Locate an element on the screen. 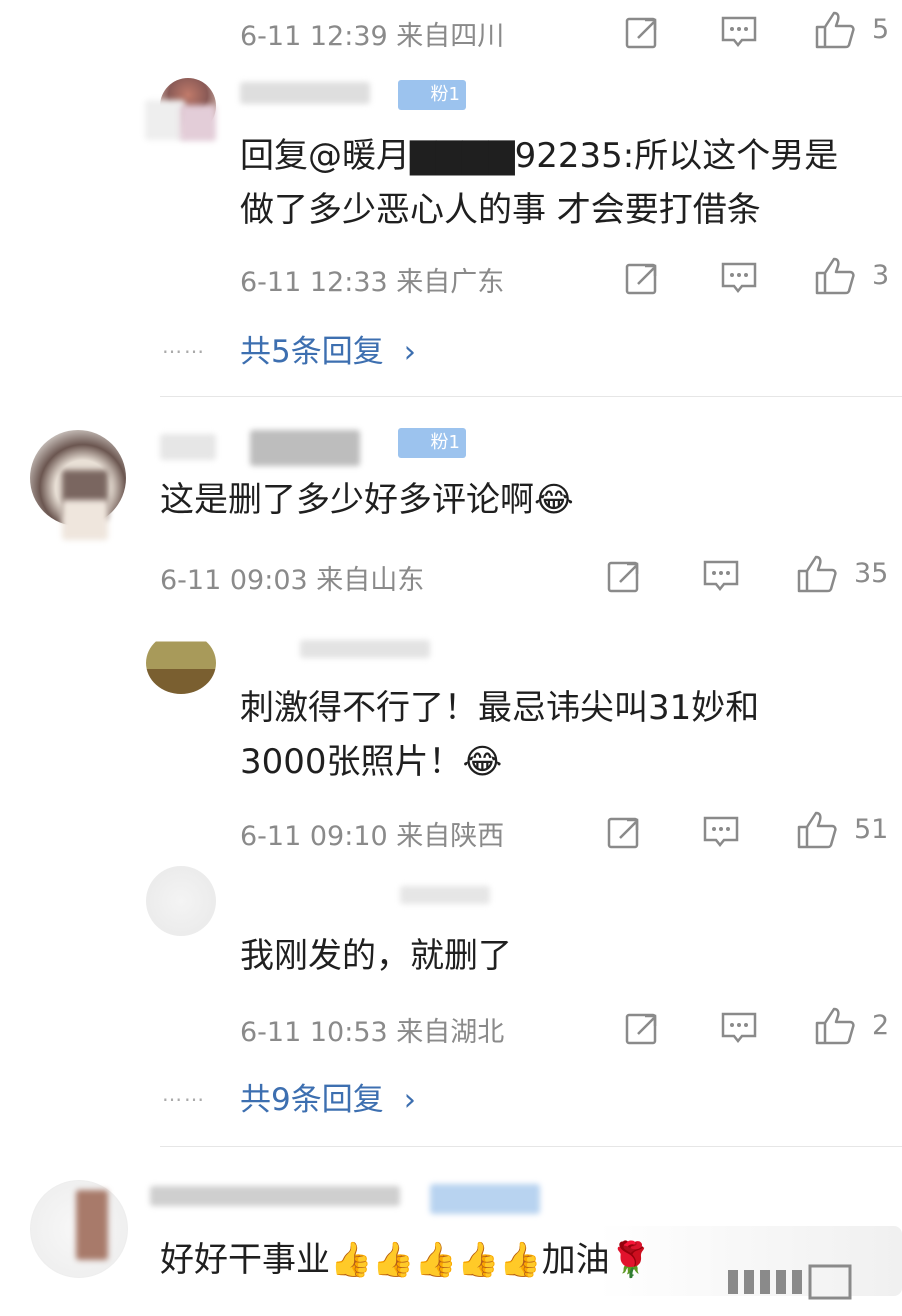  more-replies-label: 共9条回复 is located at coordinates (312, 1100).